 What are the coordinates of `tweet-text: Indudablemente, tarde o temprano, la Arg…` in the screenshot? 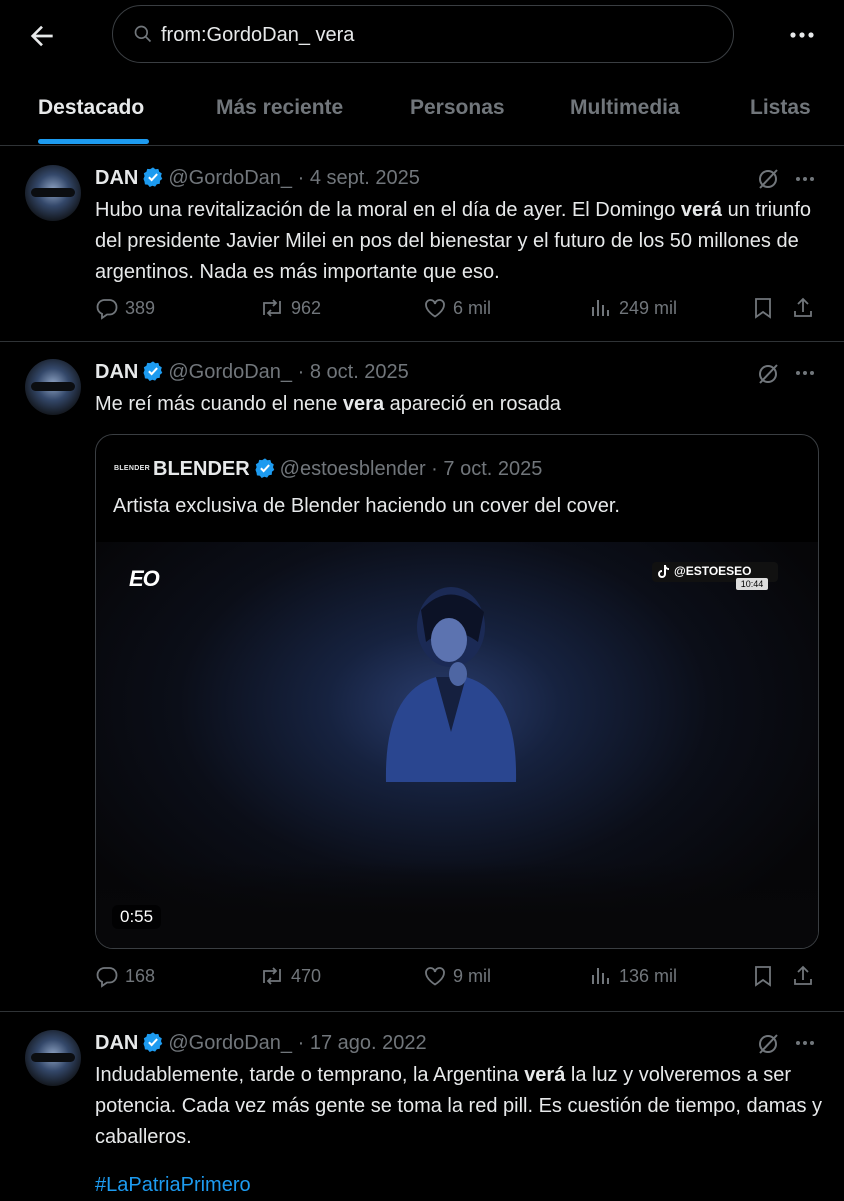 It's located at (460, 1106).